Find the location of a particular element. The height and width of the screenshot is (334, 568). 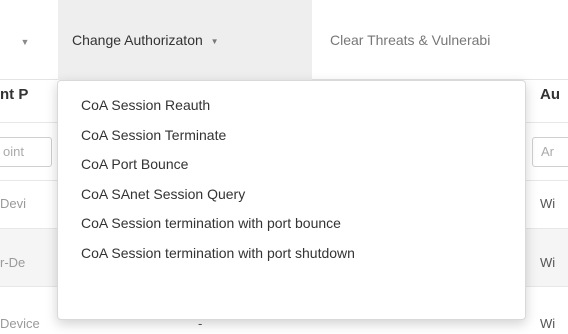

auth-filter-input: Ar is located at coordinates (550, 152).